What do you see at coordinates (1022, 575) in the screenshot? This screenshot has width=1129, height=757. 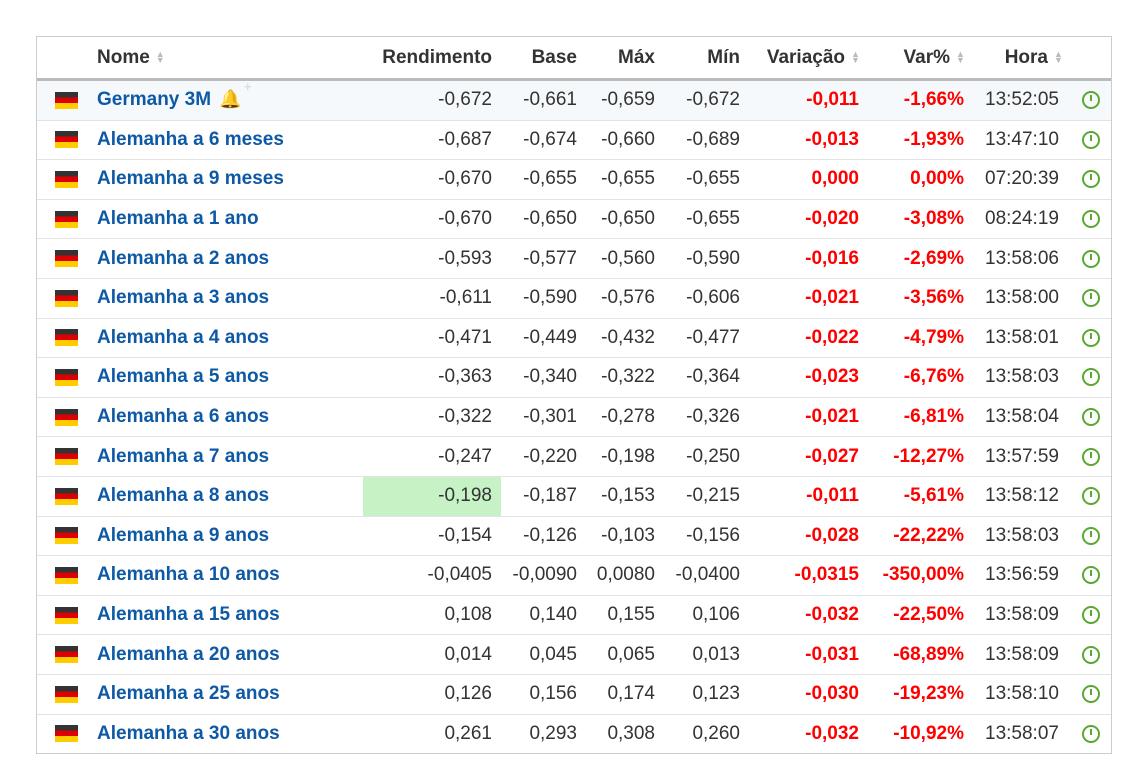 I see `time-cell: 13:56:59` at bounding box center [1022, 575].